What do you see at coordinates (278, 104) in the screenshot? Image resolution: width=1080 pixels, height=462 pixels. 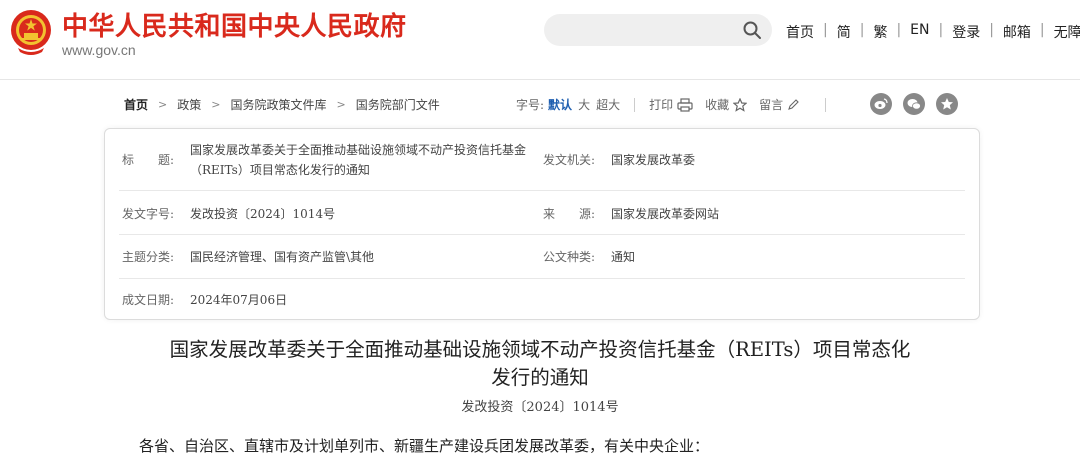 I see `breadcrumb-policy-library: 国务院政策文件库` at bounding box center [278, 104].